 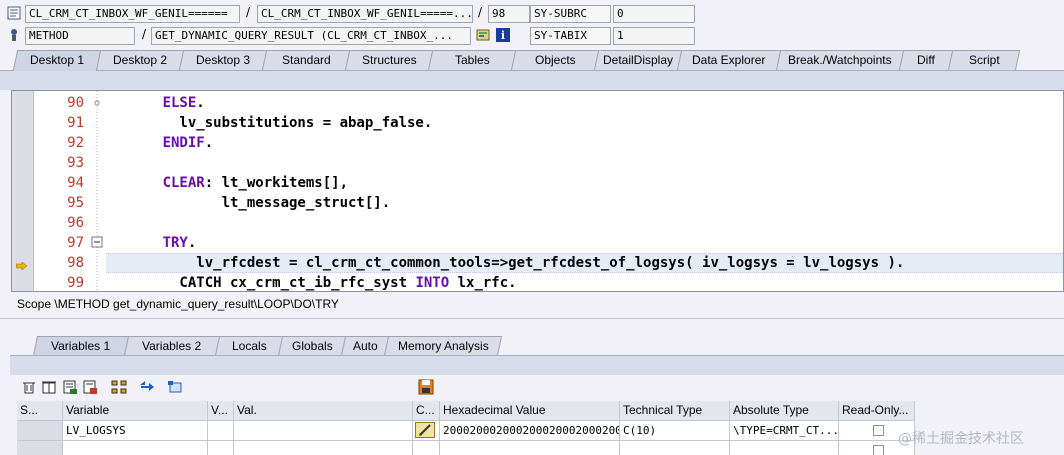 I want to click on tab-desktop-2: Desktop 2, so click(x=140, y=60).